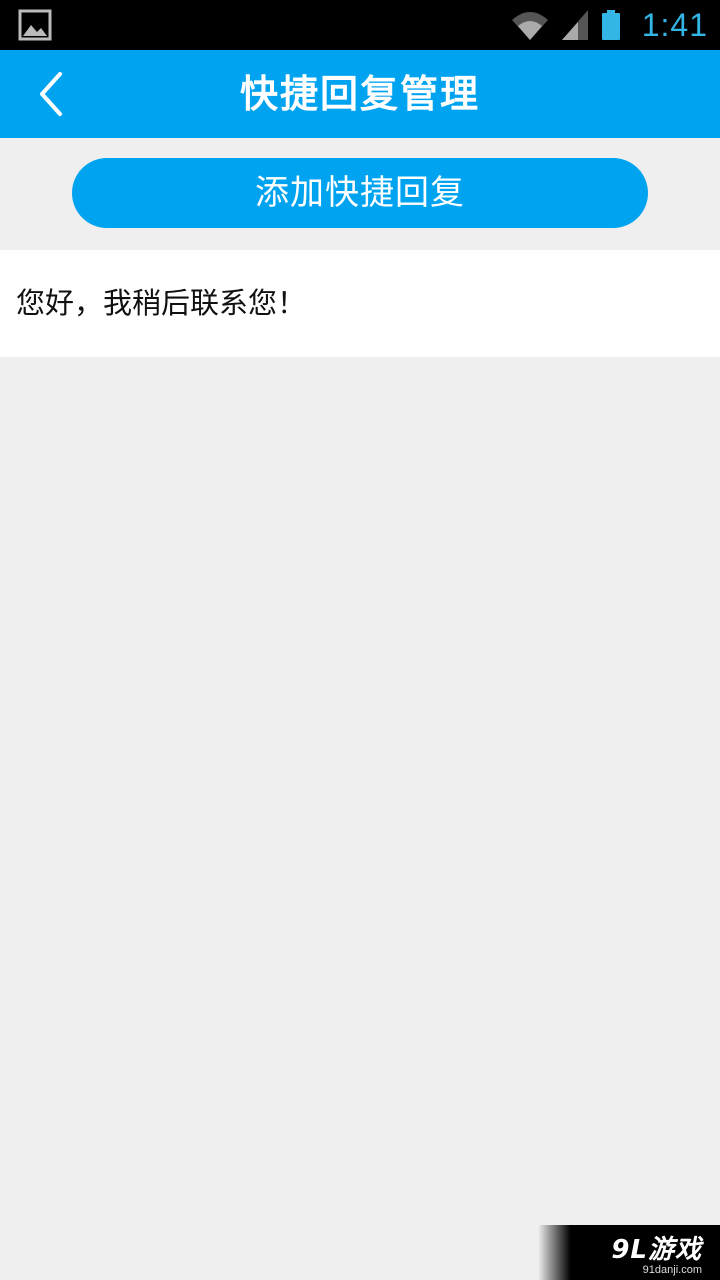 The width and height of the screenshot is (720, 1280). Describe the element at coordinates (656, 1250) in the screenshot. I see `watermark-logo: 9L游戏` at that location.